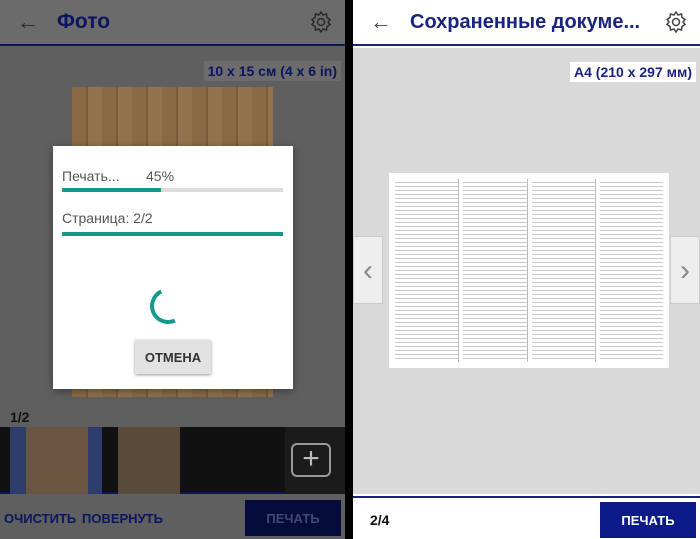  Describe the element at coordinates (311, 460) in the screenshot. I see `plus-icon: +` at that location.